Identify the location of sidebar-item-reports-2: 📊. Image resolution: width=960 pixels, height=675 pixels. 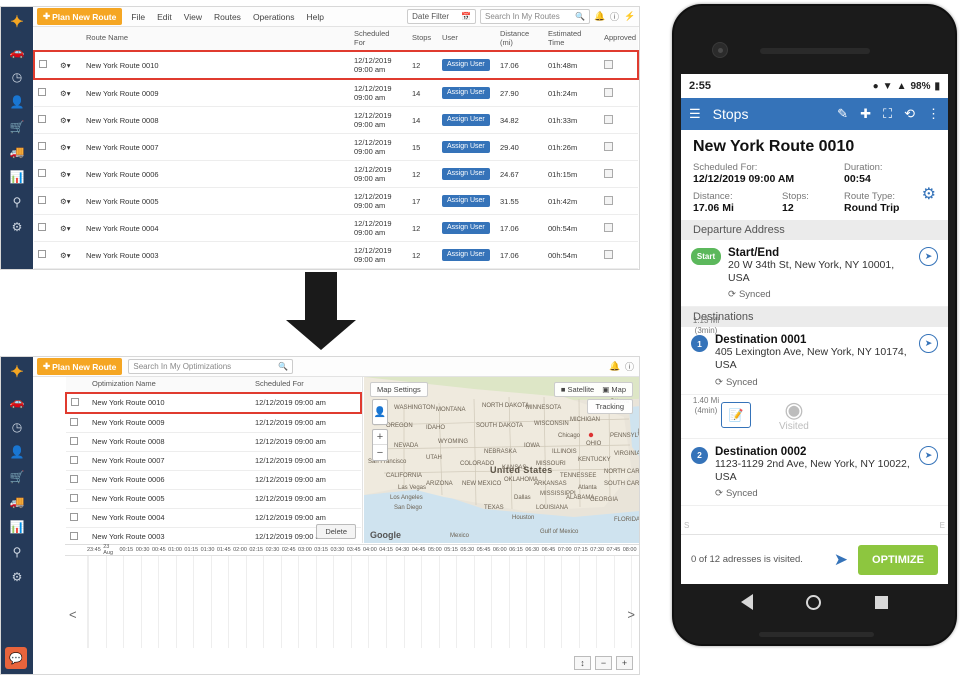
(17, 526).